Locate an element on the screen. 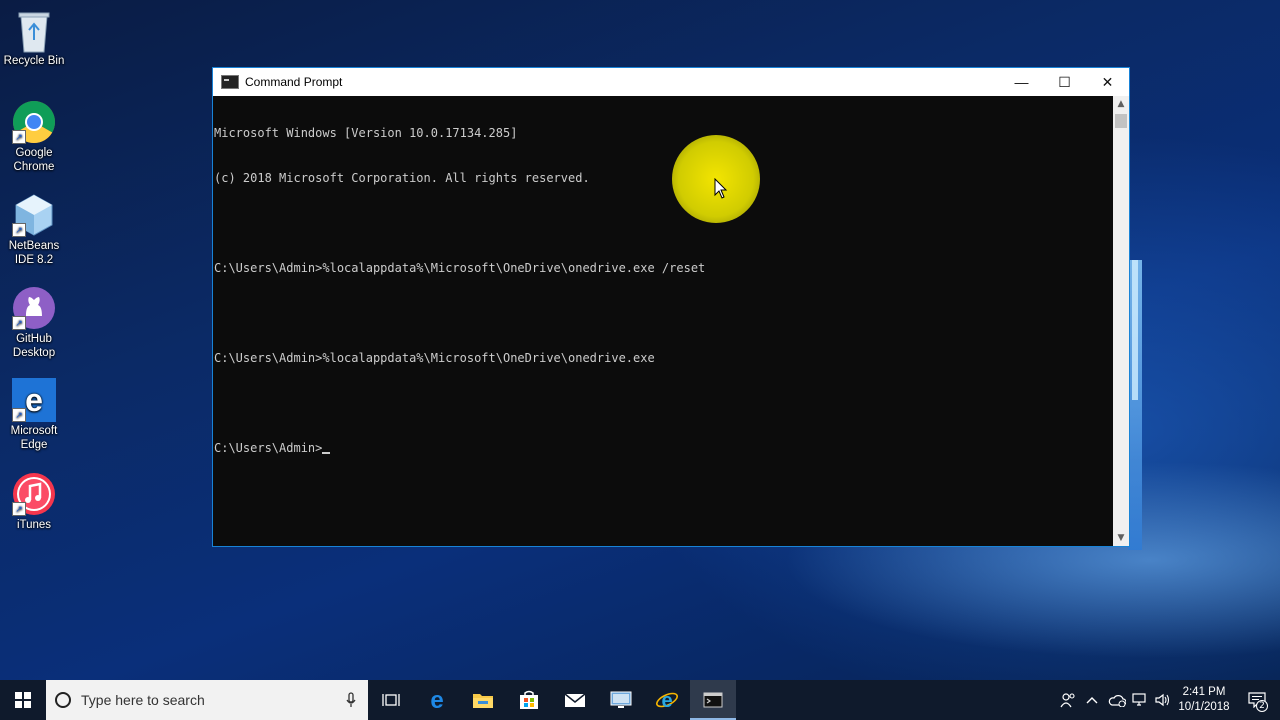 The height and width of the screenshot is (720, 1280). desktop-icon-label: Recycle Bin is located at coordinates (34, 61).